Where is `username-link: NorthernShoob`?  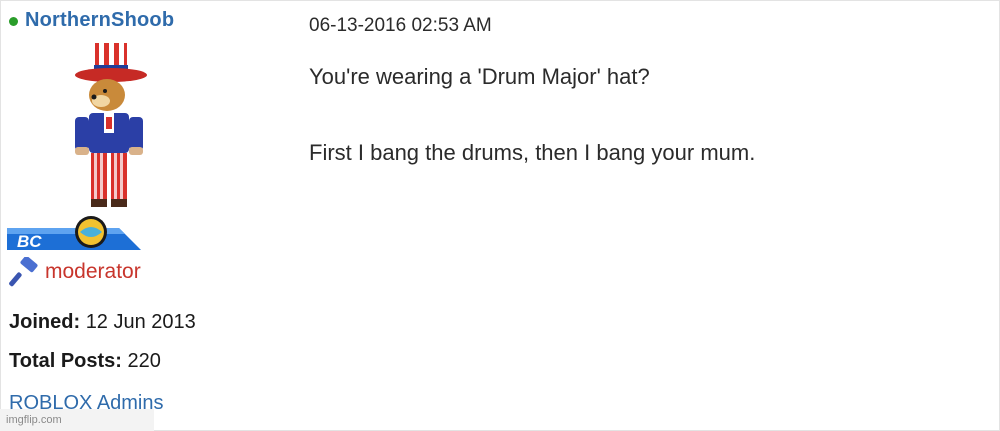 username-link: NorthernShoob is located at coordinates (99, 20).